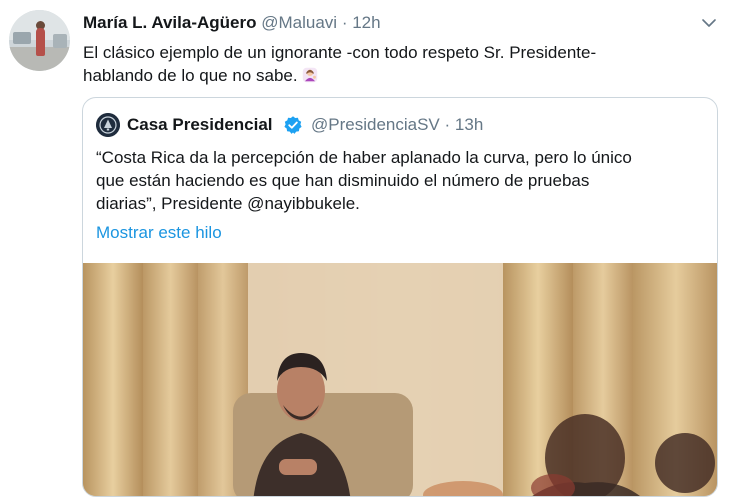 The width and height of the screenshot is (736, 497). Describe the element at coordinates (293, 125) in the screenshot. I see `verified-badge-icon` at that location.